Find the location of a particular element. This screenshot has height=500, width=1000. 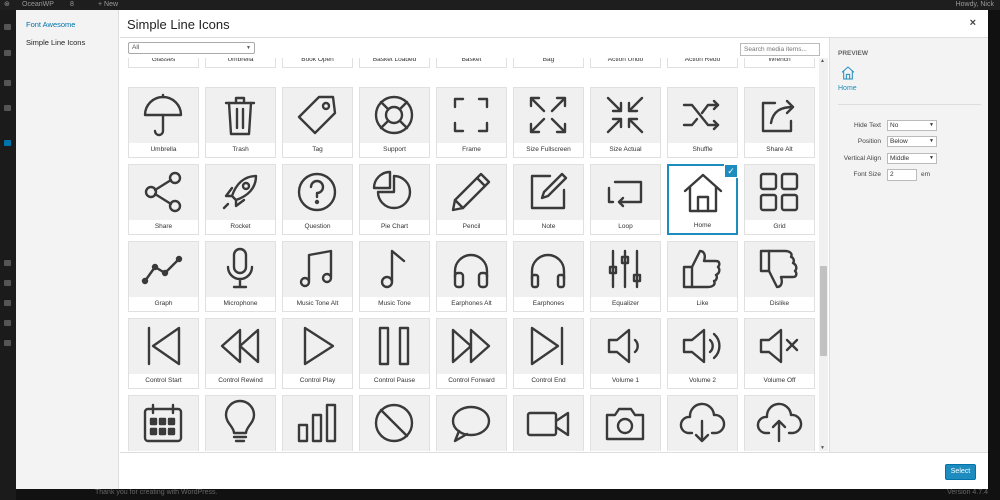

icon-tile-bubble: Bubble is located at coordinates (471, 423).